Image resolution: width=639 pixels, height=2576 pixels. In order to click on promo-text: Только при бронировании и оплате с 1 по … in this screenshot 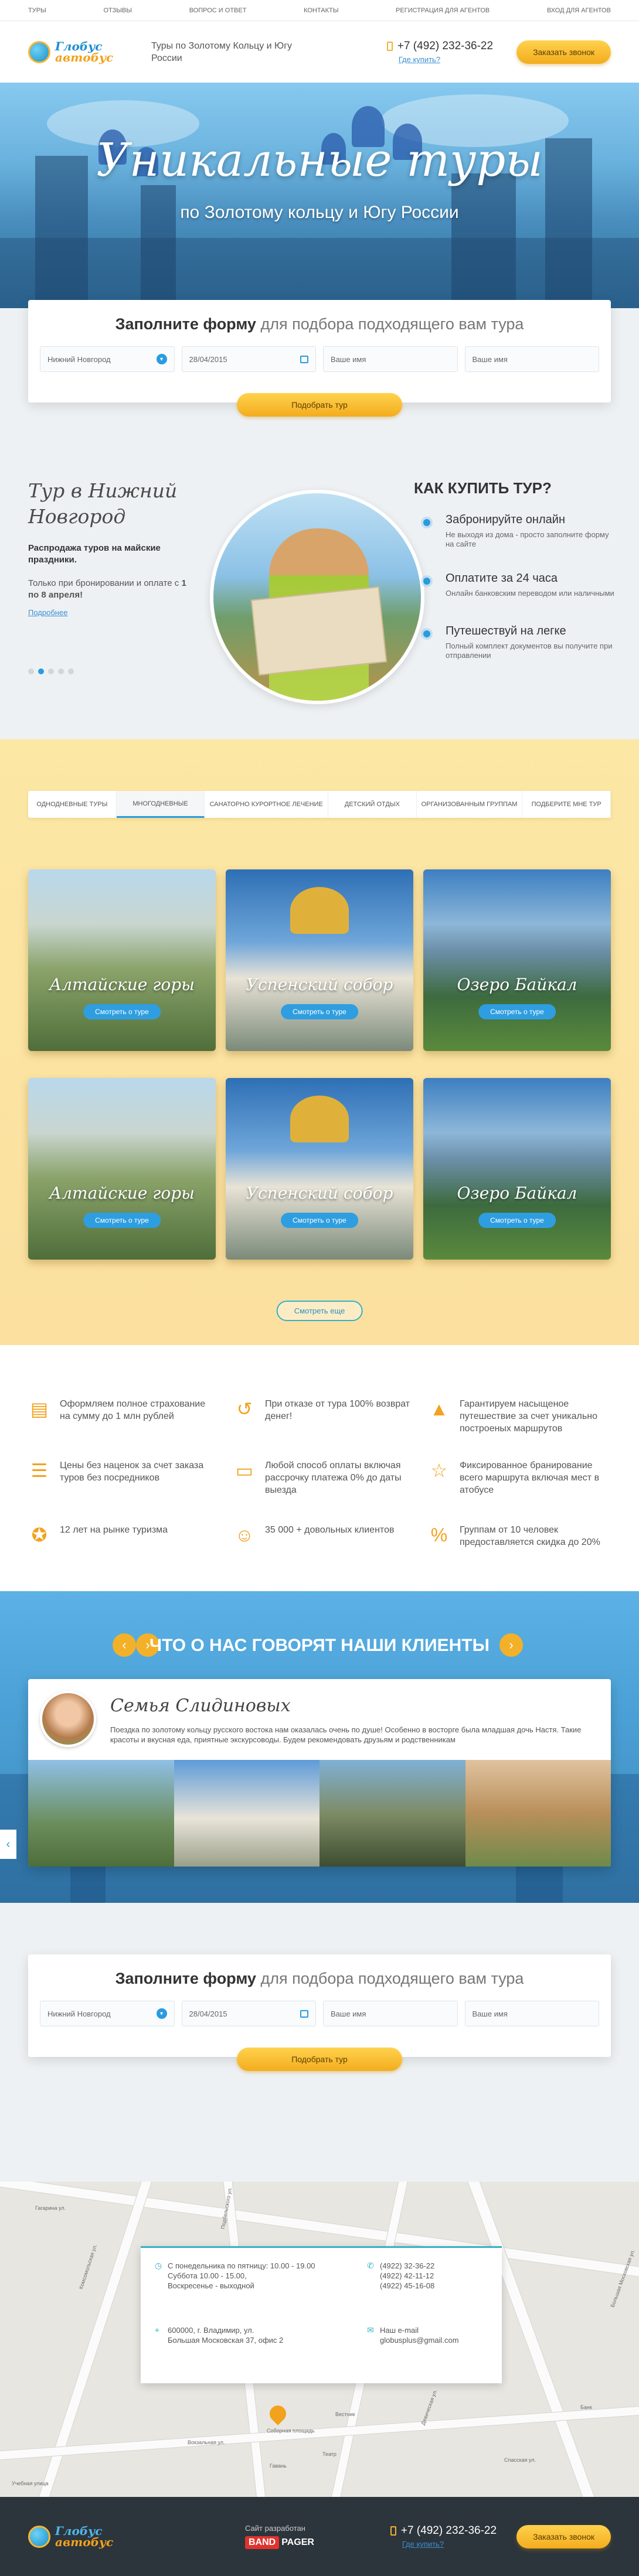, I will do `click(107, 589)`.